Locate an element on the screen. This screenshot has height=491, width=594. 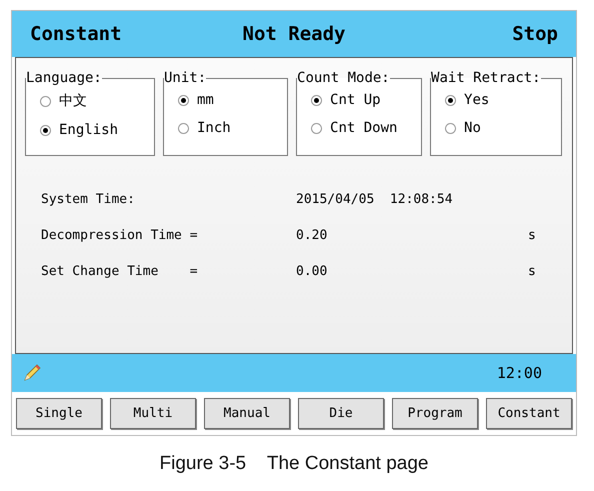
nav-button: Constant is located at coordinates (529, 413).